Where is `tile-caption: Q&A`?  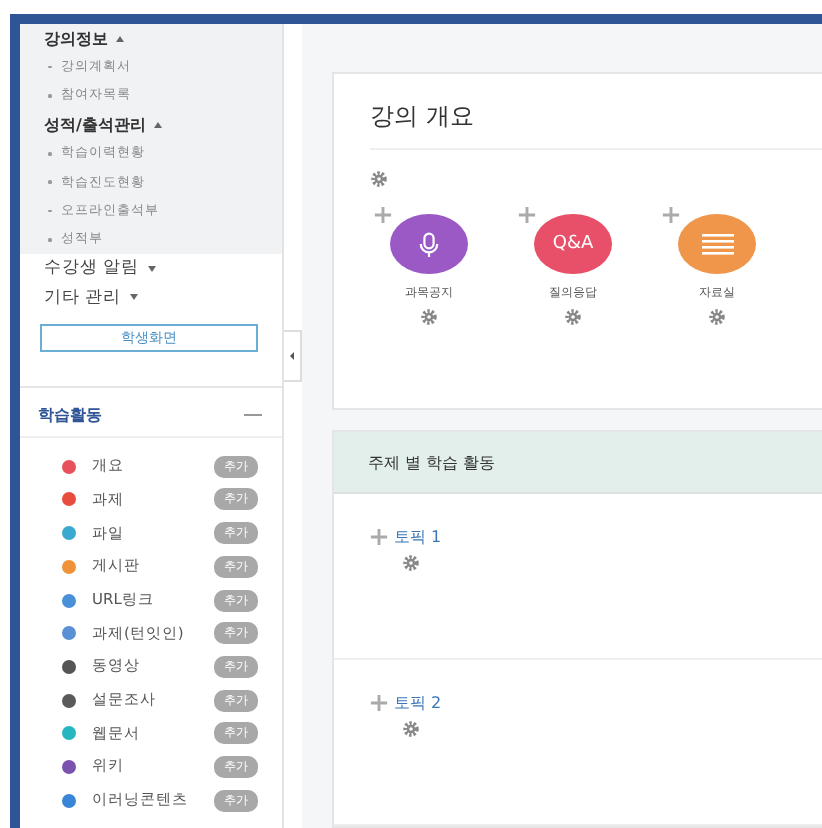 tile-caption: Q&A is located at coordinates (573, 244).